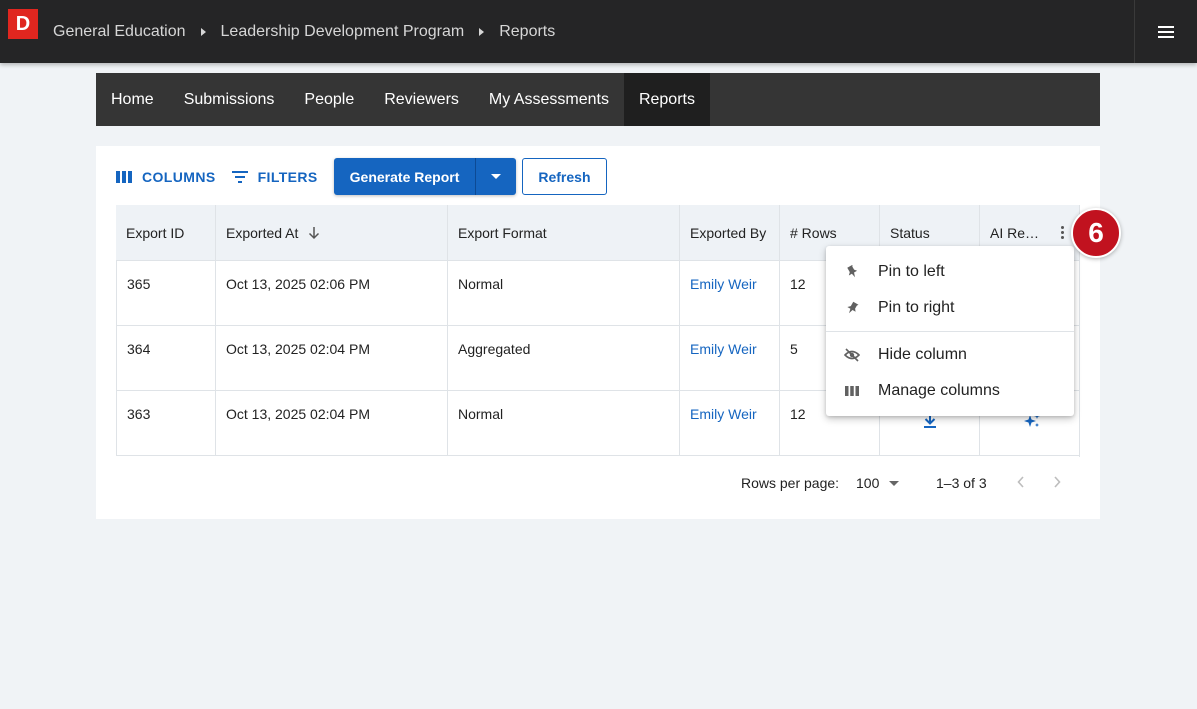 The height and width of the screenshot is (709, 1197). What do you see at coordinates (239, 176) in the screenshot?
I see `filter-icon` at bounding box center [239, 176].